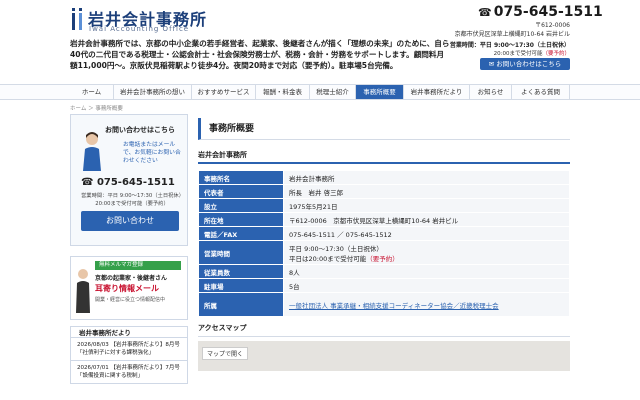  Describe the element at coordinates (153, 92) in the screenshot. I see `nav-philosophy: 岩井会計事務所の想い` at that location.